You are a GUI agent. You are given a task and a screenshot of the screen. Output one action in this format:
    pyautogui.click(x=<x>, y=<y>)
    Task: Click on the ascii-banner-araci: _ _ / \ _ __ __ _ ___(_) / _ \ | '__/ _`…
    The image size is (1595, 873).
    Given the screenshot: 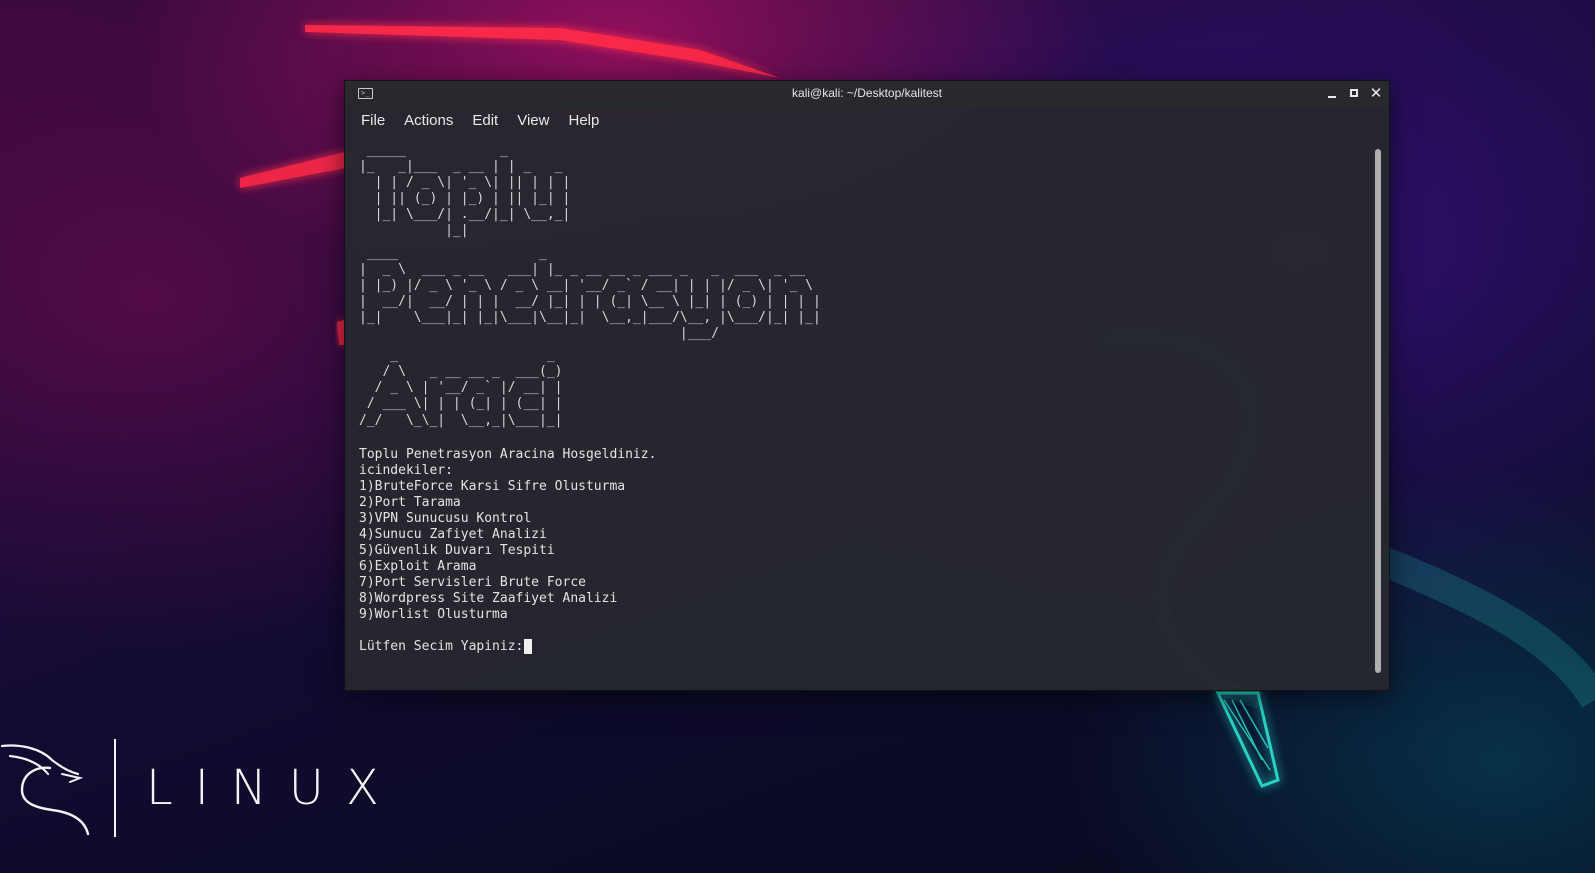 What is the action you would take?
    pyautogui.click(x=461, y=388)
    